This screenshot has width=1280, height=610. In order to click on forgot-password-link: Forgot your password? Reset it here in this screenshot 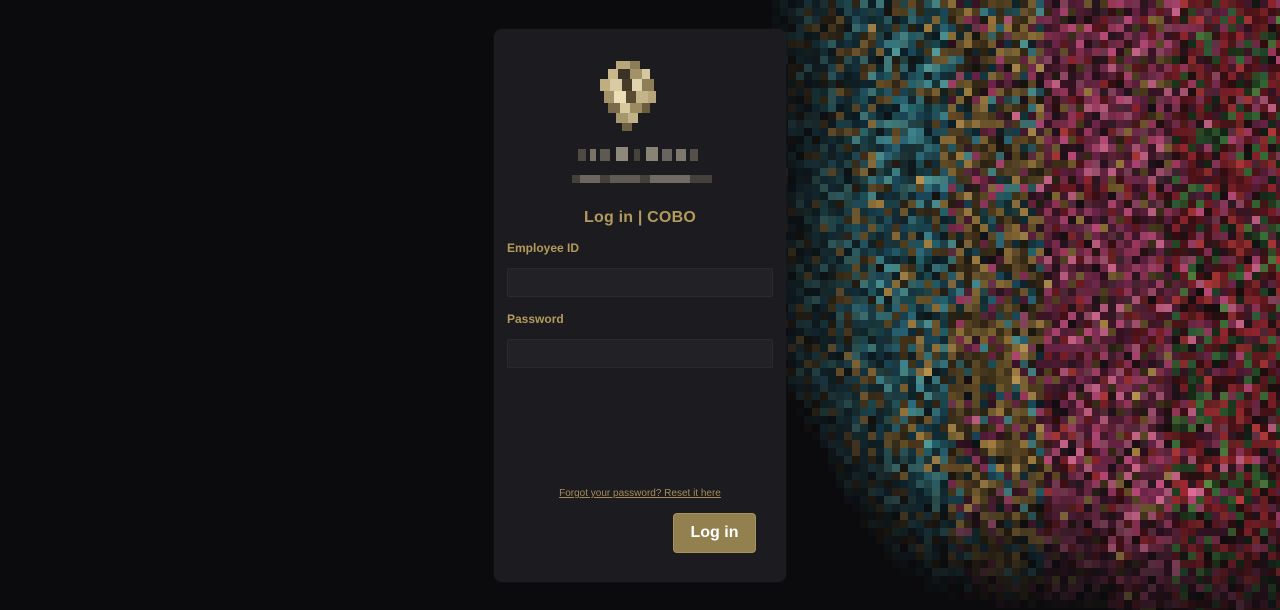, I will do `click(640, 493)`.